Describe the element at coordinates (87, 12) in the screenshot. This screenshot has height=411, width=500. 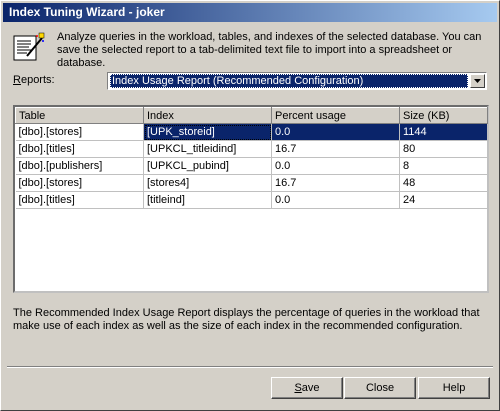
I see `window-title: Index Tuning Wizard - joker` at that location.